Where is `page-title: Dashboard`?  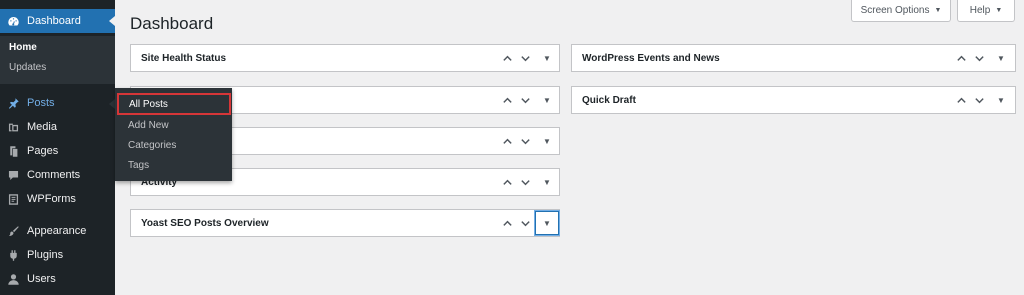
page-title: Dashboard is located at coordinates (172, 23).